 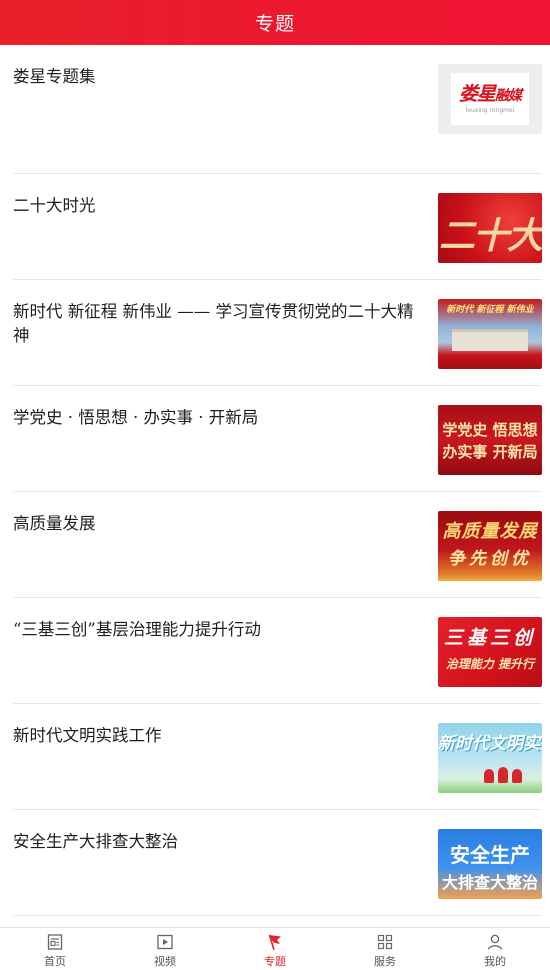 I want to click on topic-title: 高质量发展, so click(x=54, y=523).